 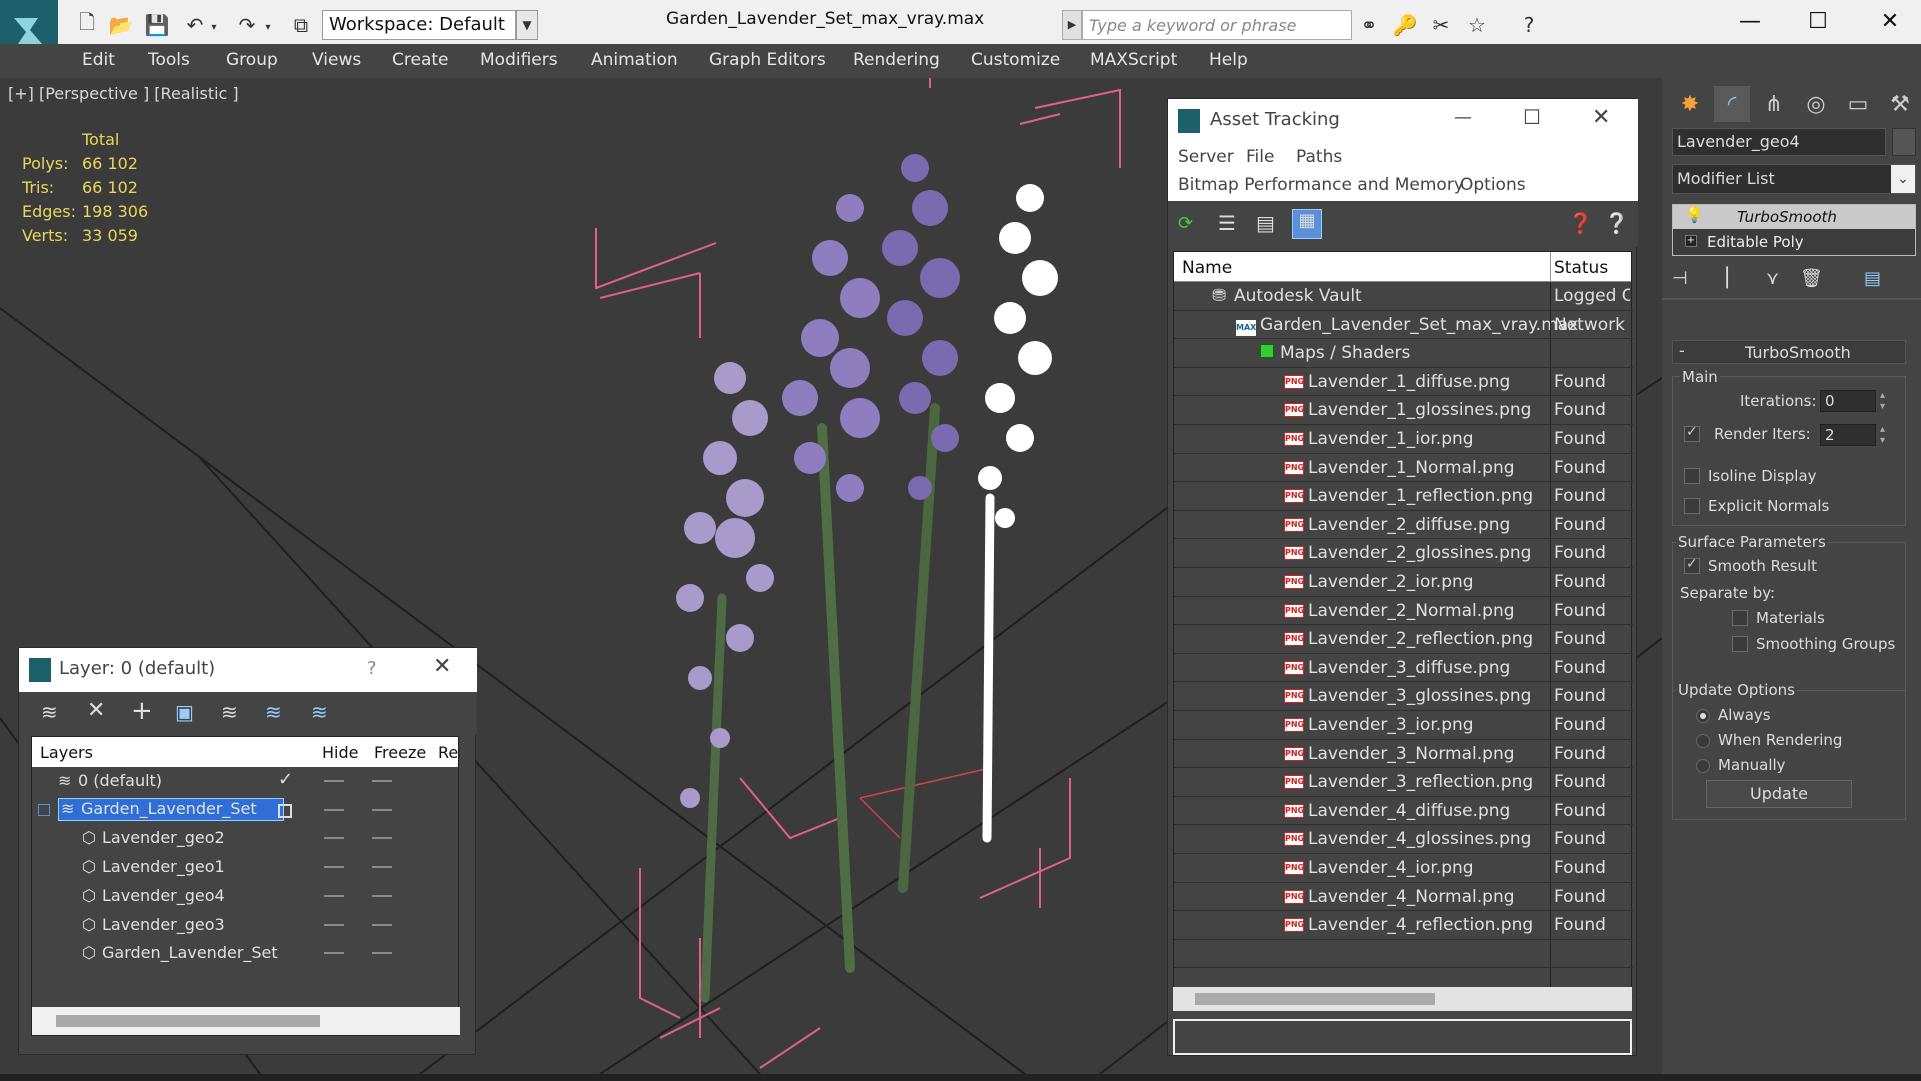 I want to click on asset-row: PNG Lavender_2_reflection.png Found, so click(x=1403, y=639).